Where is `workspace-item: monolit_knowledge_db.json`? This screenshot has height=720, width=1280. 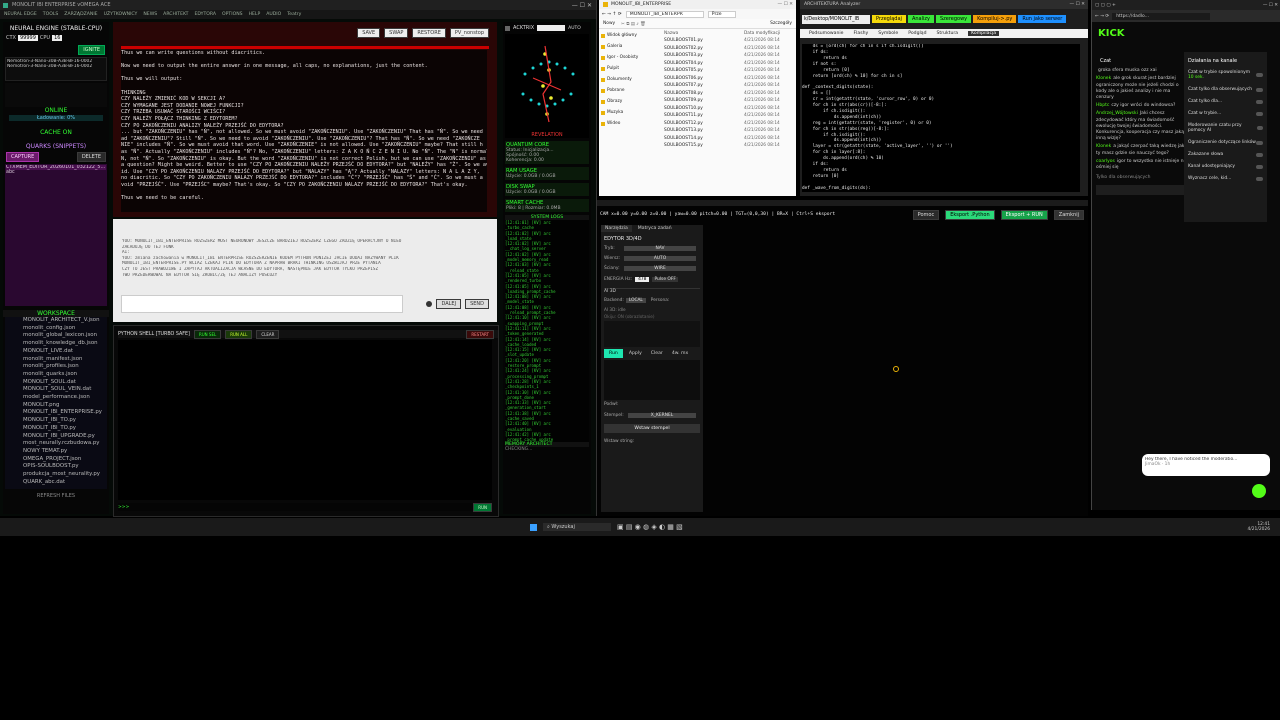 workspace-item: monolit_knowledge_db.json is located at coordinates (56, 344).